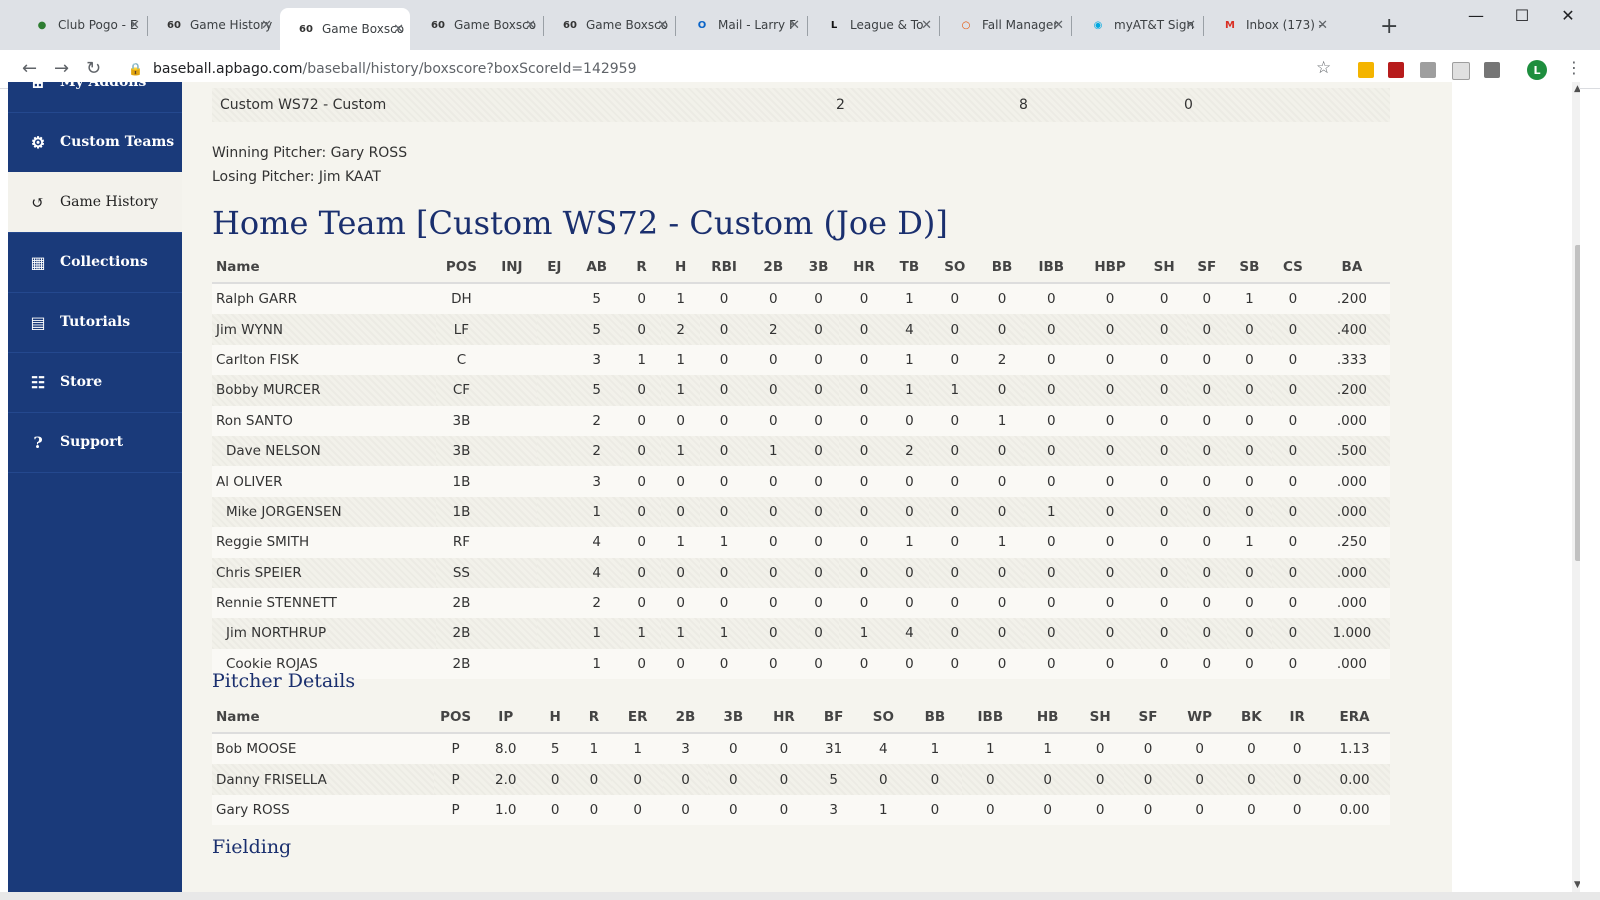 The image size is (1600, 900). Describe the element at coordinates (324, 603) in the screenshot. I see `player-name: Rennie STENNETT` at that location.